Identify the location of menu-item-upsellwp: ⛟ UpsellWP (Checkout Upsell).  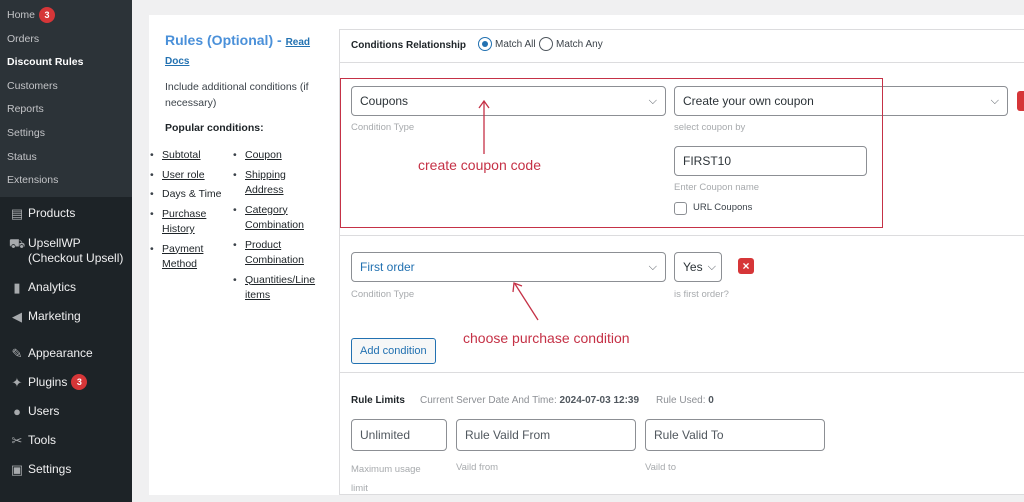
(66, 251).